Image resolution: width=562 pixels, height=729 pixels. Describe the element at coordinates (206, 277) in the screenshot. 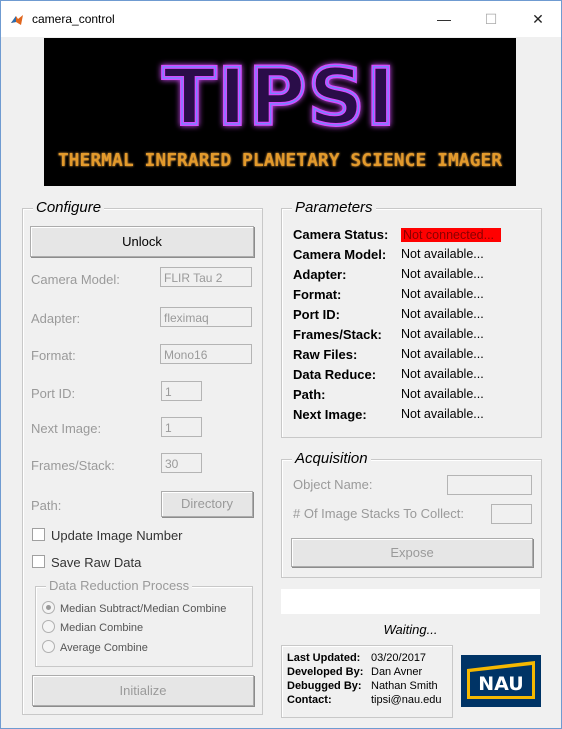

I see `camera-model-field: FLIR Tau 2` at that location.